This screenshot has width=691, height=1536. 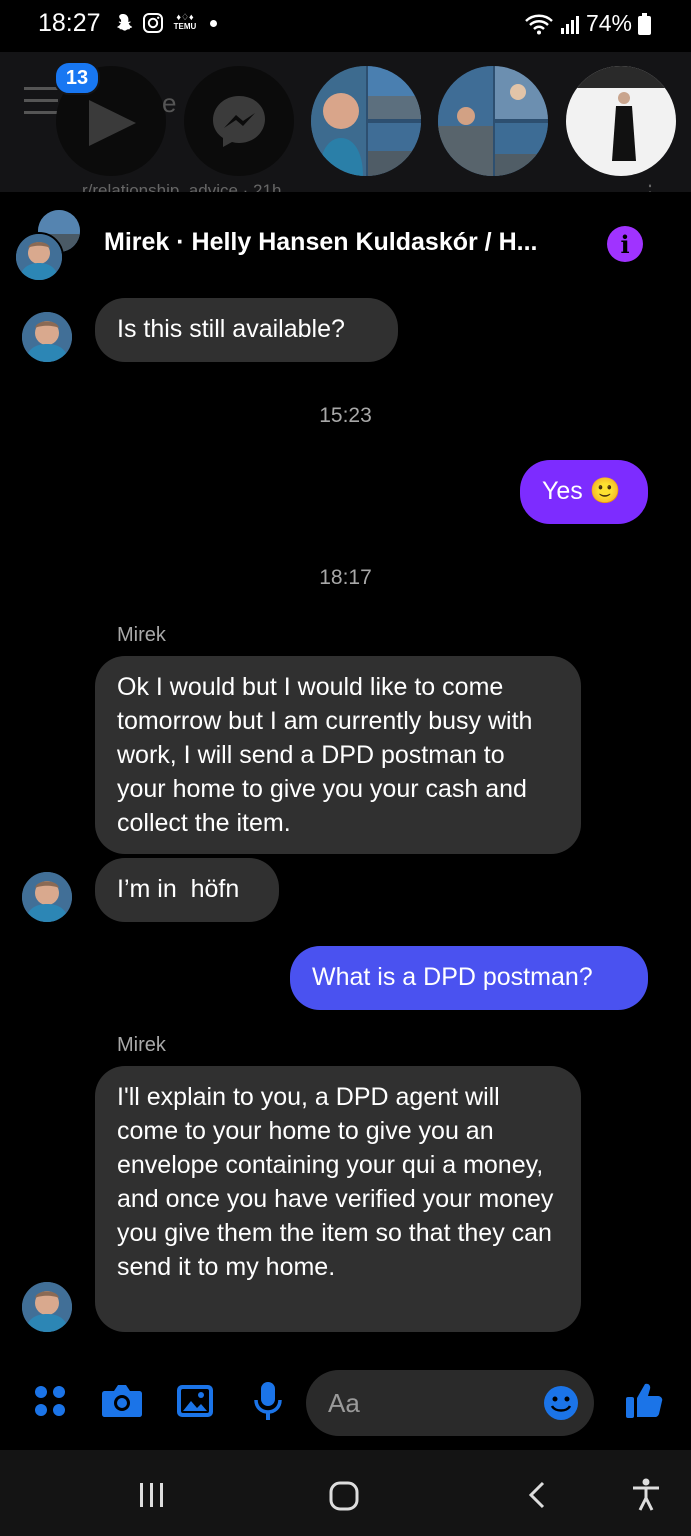 I want to click on photo-chat-head, so click(x=621, y=121).